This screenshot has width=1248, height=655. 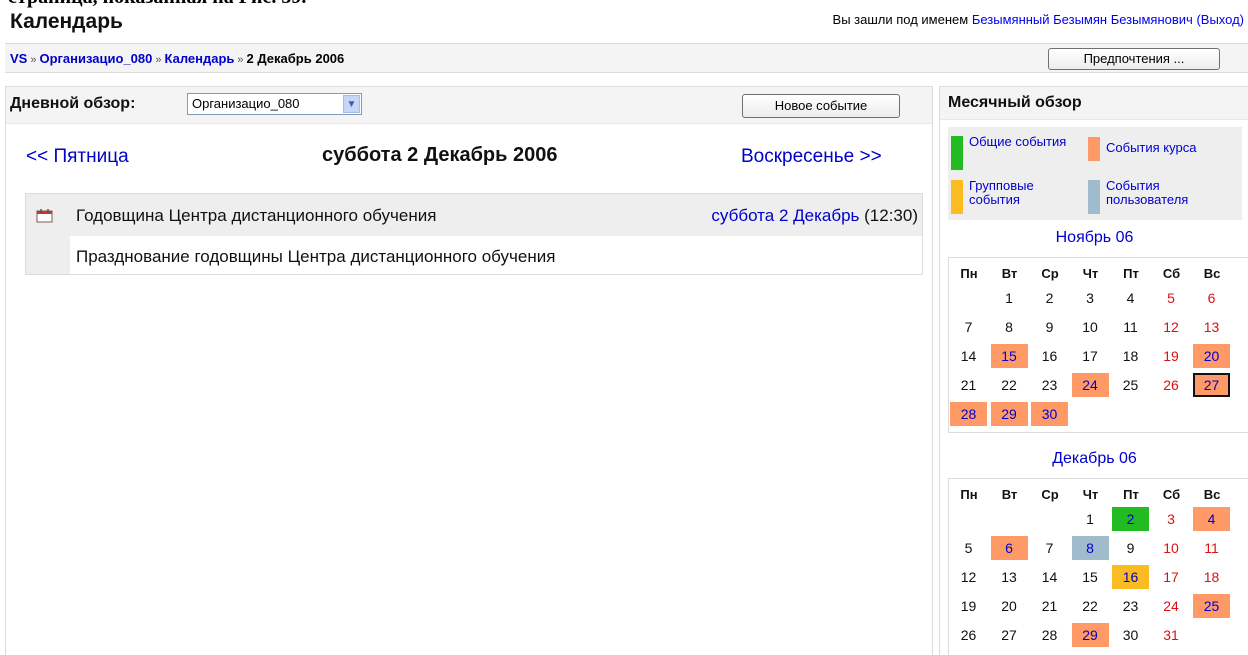 I want to click on event-name: Годовщина Центра дистанционного обучения, so click(x=256, y=215).